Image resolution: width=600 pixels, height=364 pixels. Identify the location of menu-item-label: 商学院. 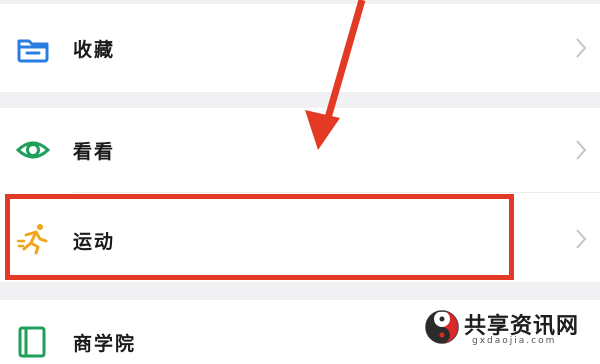
(105, 344).